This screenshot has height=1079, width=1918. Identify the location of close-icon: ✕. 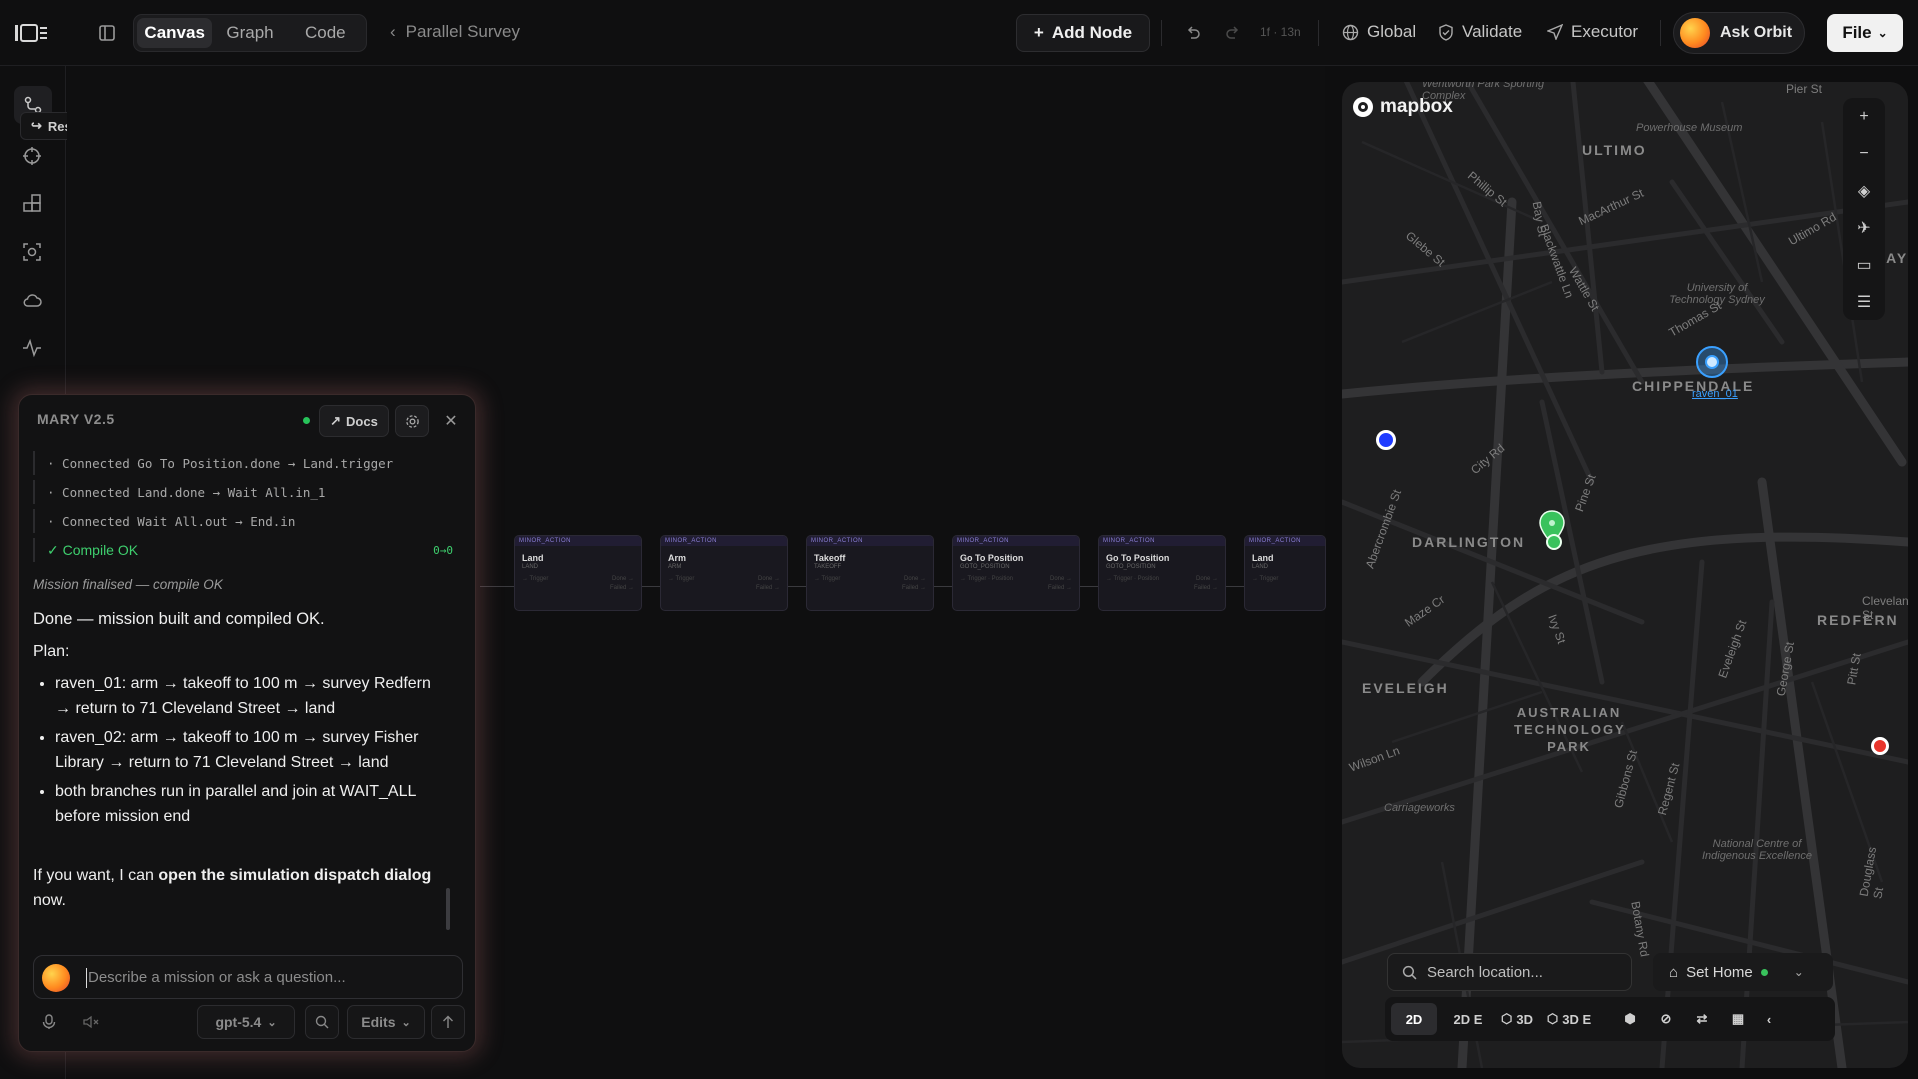
(451, 421).